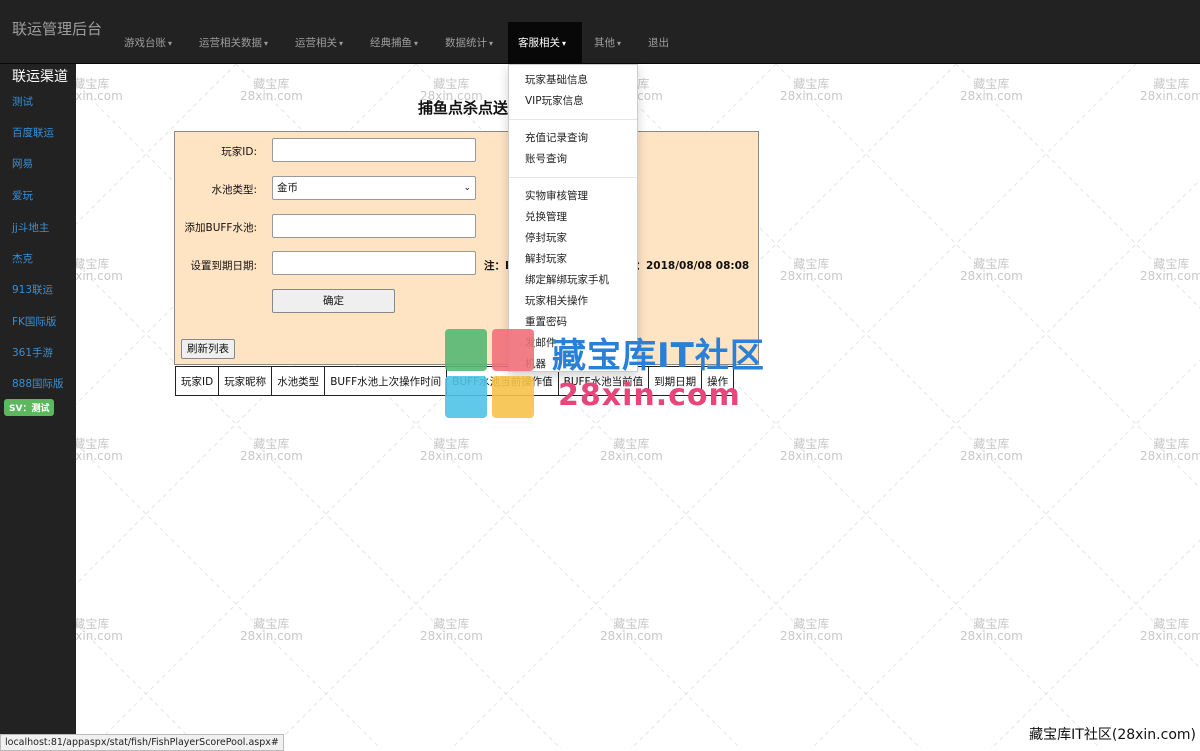 This screenshot has width=1200, height=751. What do you see at coordinates (33, 132) in the screenshot?
I see `sidebar-link-baidu: 百度联运` at bounding box center [33, 132].